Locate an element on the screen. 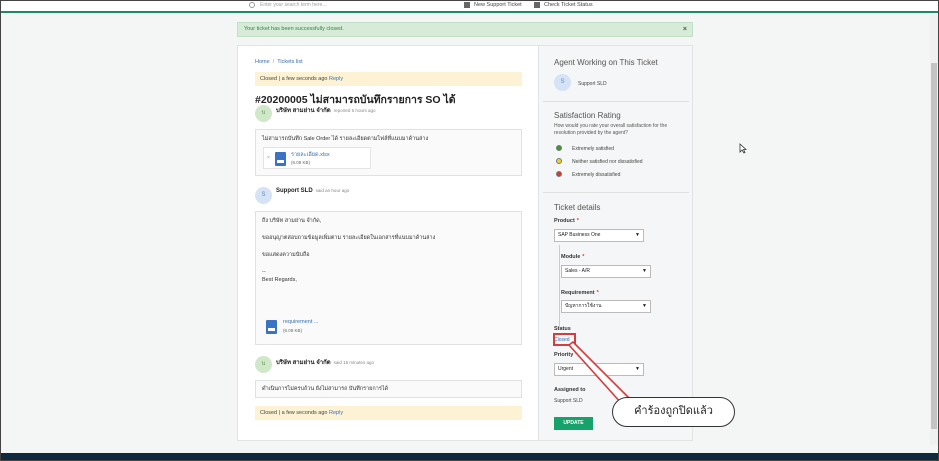 The height and width of the screenshot is (461, 939). mouse-cursor-icon is located at coordinates (743, 148).